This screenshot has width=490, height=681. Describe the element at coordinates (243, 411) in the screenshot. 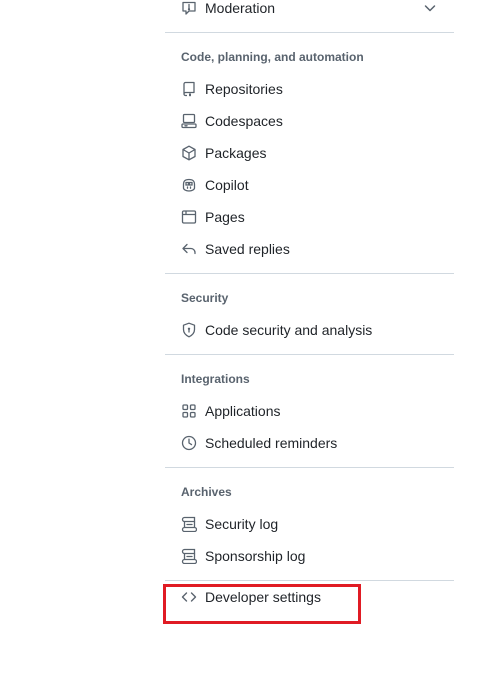

I see `sidebar-item-label: Applications` at that location.